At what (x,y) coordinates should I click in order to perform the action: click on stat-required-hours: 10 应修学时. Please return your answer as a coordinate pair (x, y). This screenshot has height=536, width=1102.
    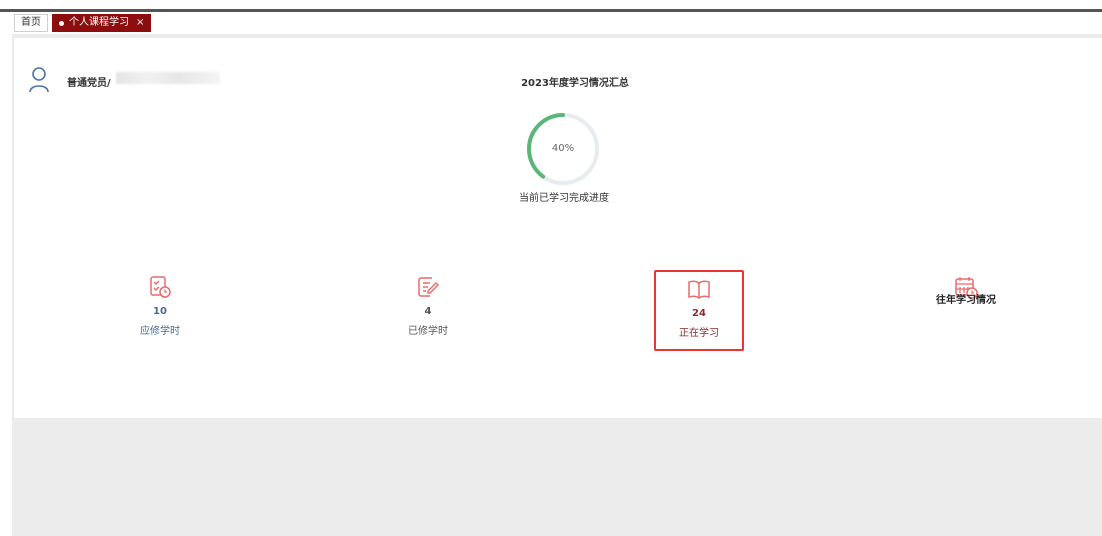
    Looking at the image, I should click on (160, 303).